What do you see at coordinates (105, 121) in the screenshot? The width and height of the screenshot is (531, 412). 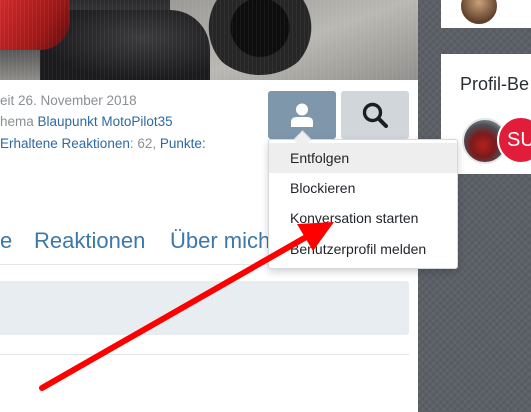 I see `last-topic-link: Blaupunkt MotoPilot35` at bounding box center [105, 121].